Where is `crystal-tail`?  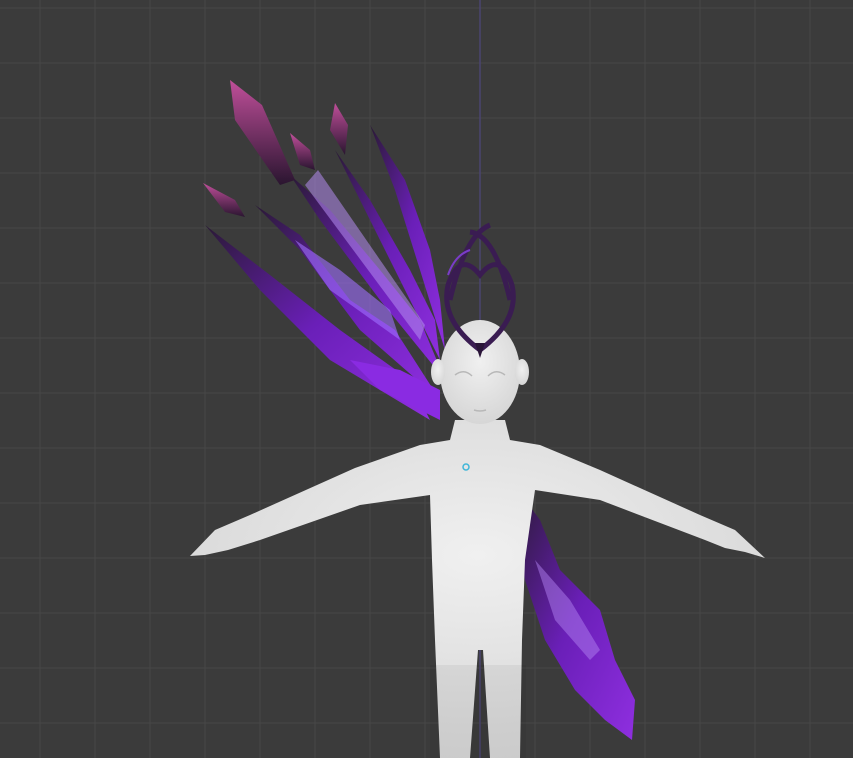
crystal-tail is located at coordinates (575, 615).